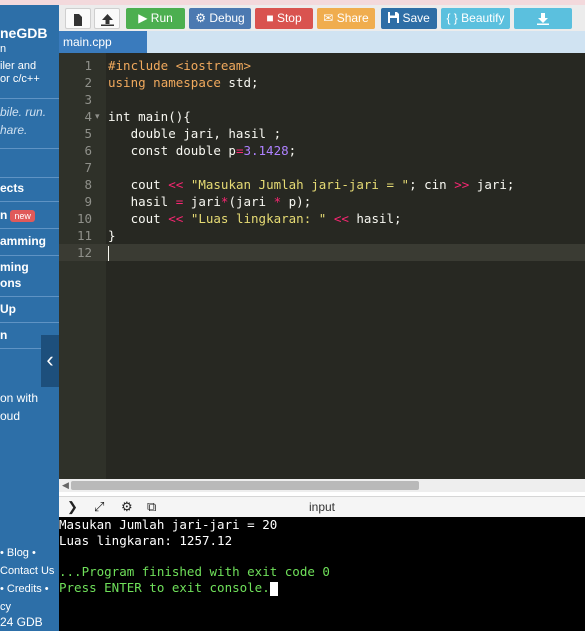 This screenshot has width=585, height=631. I want to click on sidebar-item-programming-questions-2: ons, so click(10, 283).